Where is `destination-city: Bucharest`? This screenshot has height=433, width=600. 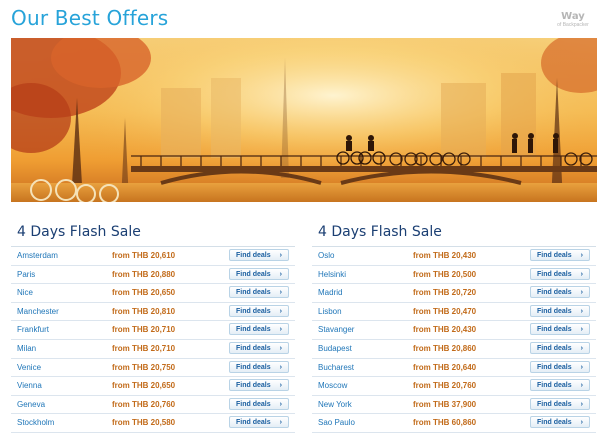 destination-city: Bucharest is located at coordinates (336, 367).